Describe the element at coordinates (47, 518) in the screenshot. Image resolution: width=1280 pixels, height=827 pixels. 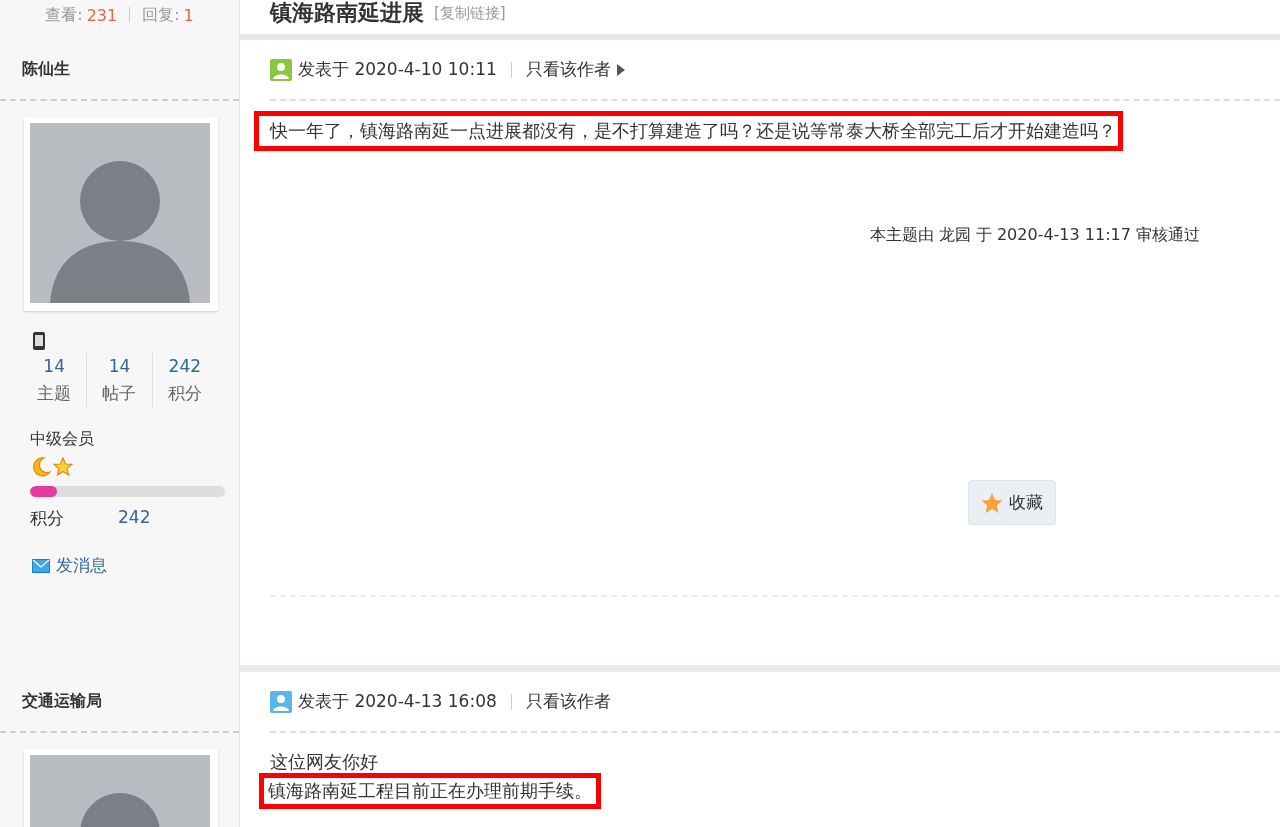
I see `points-label: 积分` at that location.